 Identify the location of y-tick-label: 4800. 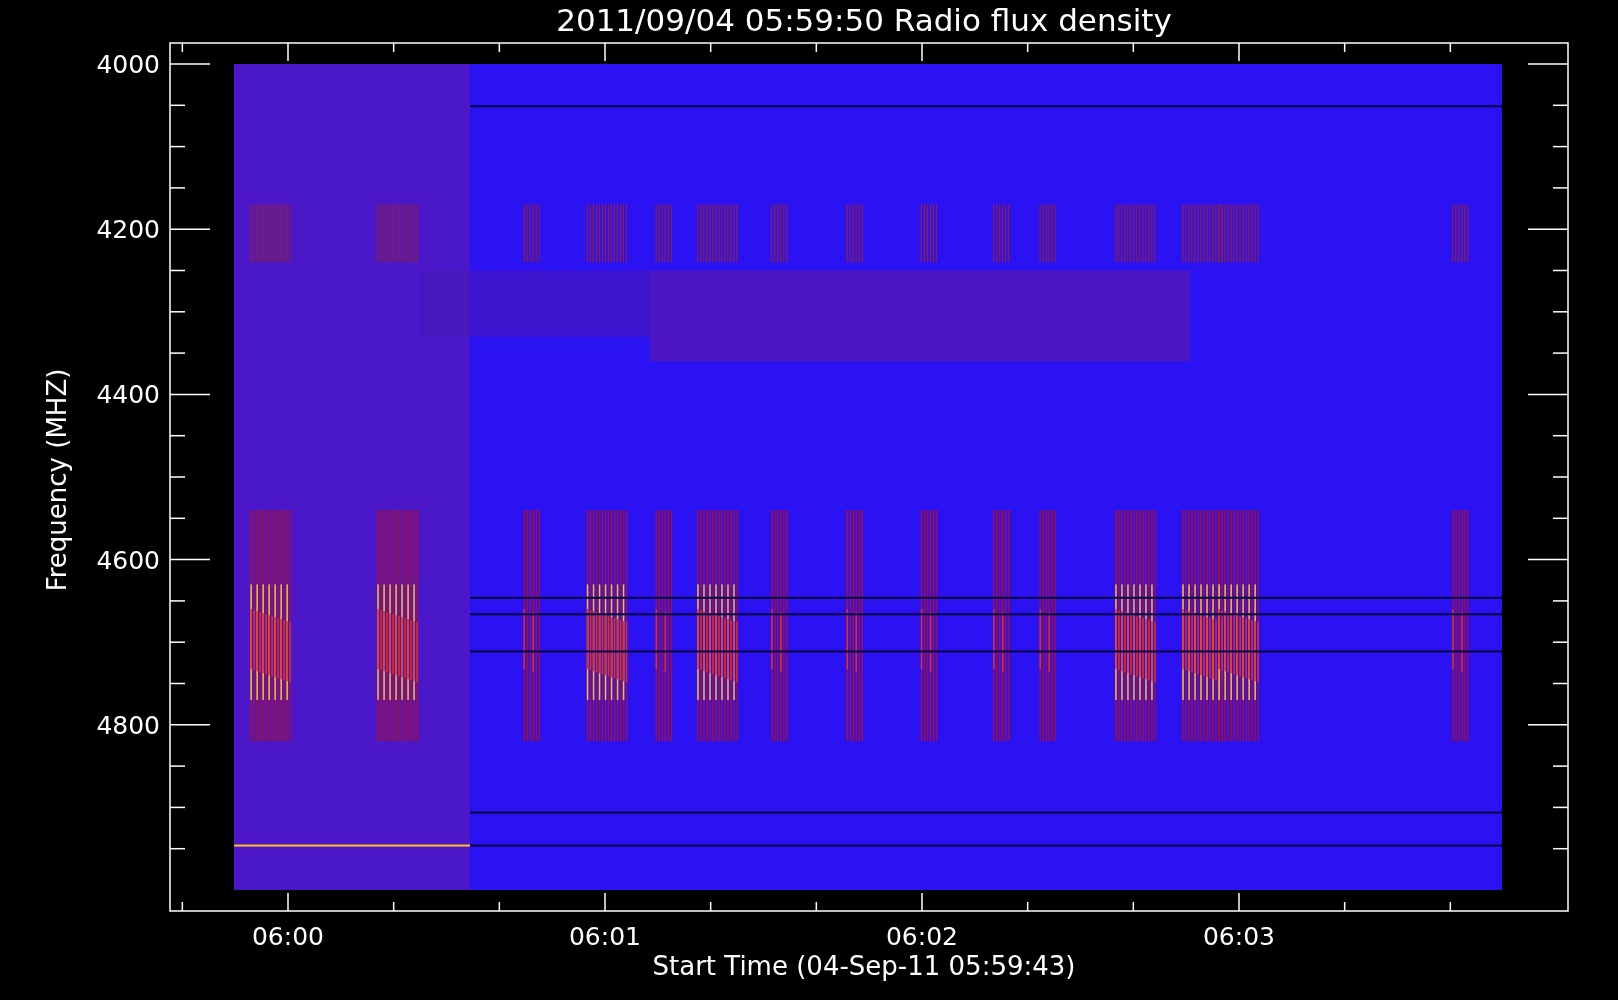
(128, 725).